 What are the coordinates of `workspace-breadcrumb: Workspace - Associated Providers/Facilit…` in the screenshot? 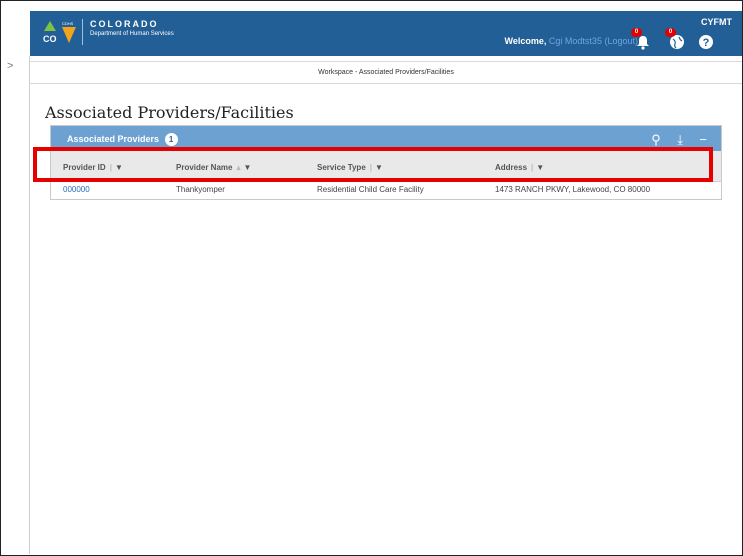 It's located at (386, 72).